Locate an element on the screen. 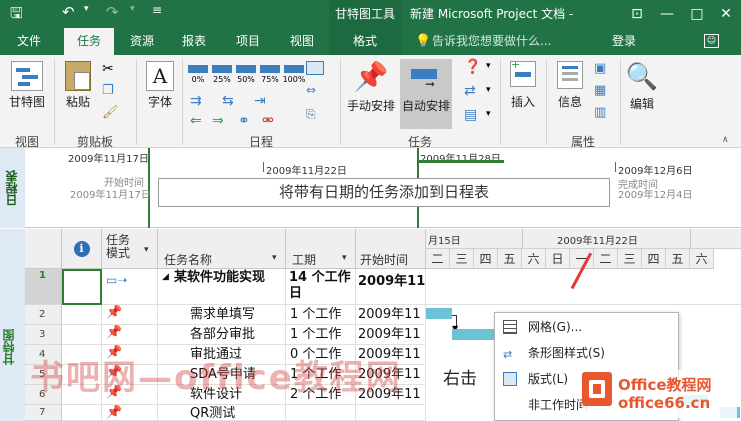 The width and height of the screenshot is (741, 421). insert-icon: + is located at coordinates (523, 72).